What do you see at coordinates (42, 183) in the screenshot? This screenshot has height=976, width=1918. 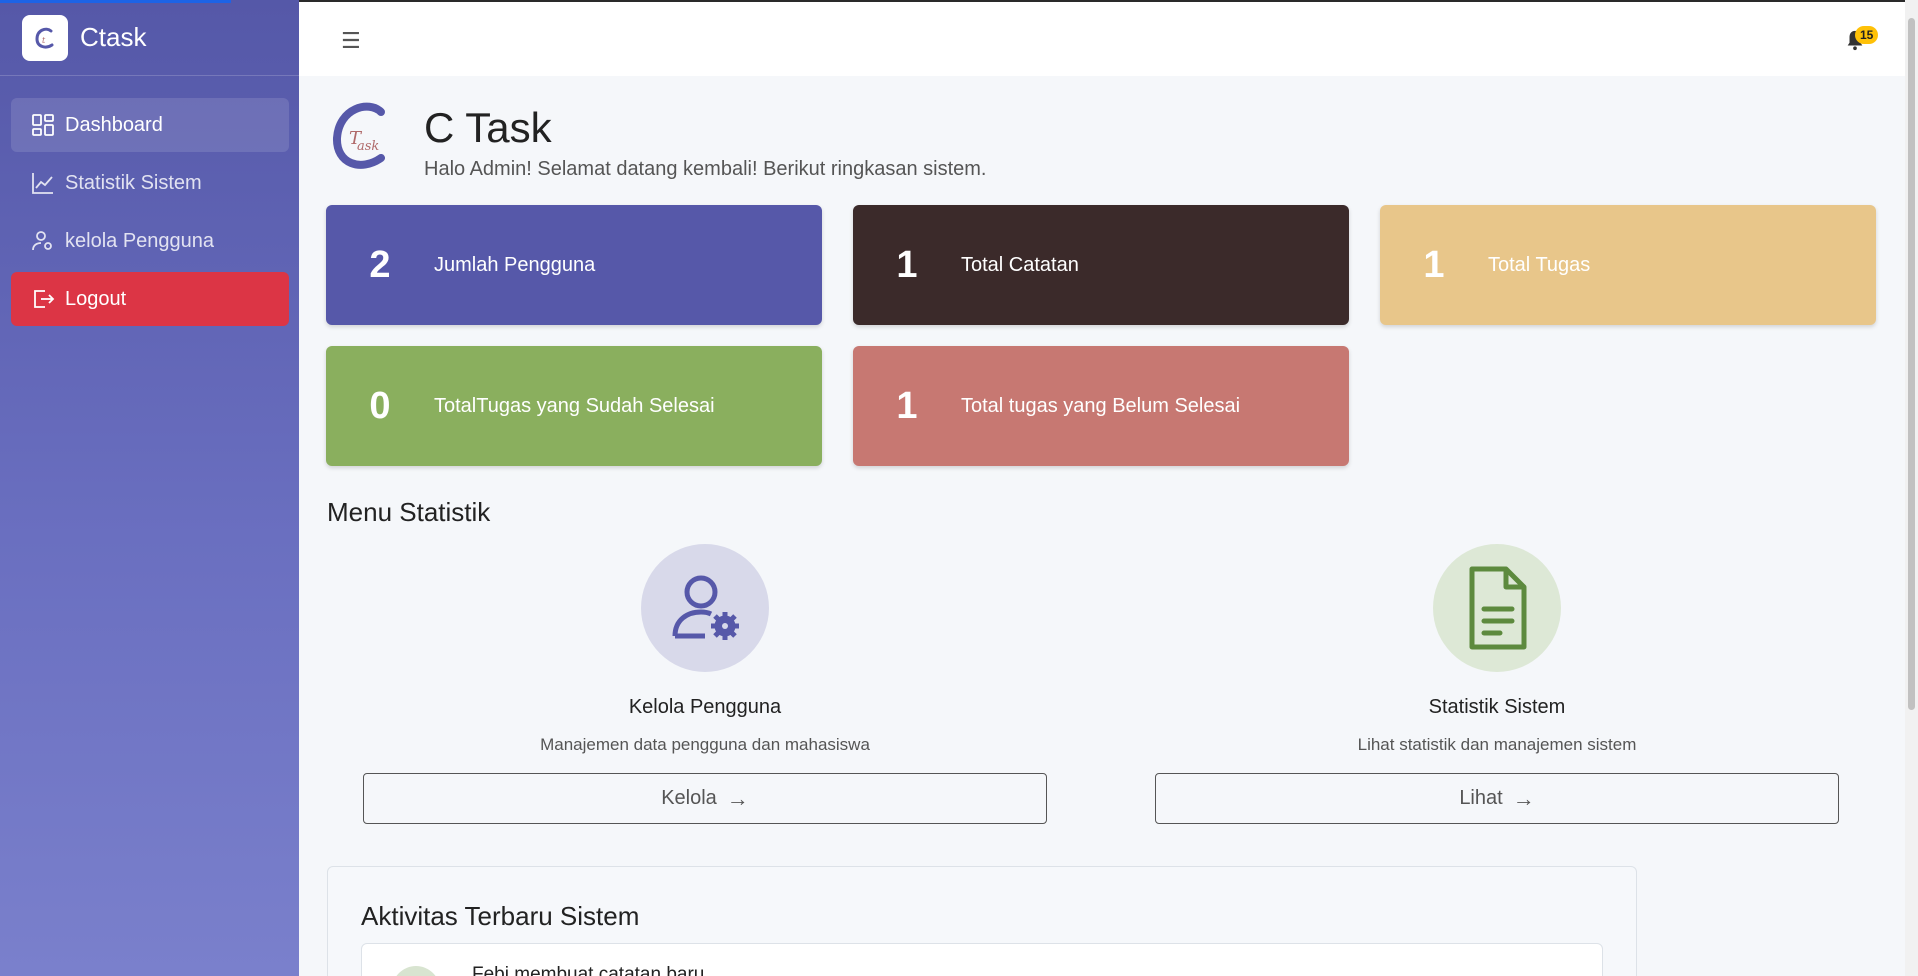 I see `chart-line-icon` at bounding box center [42, 183].